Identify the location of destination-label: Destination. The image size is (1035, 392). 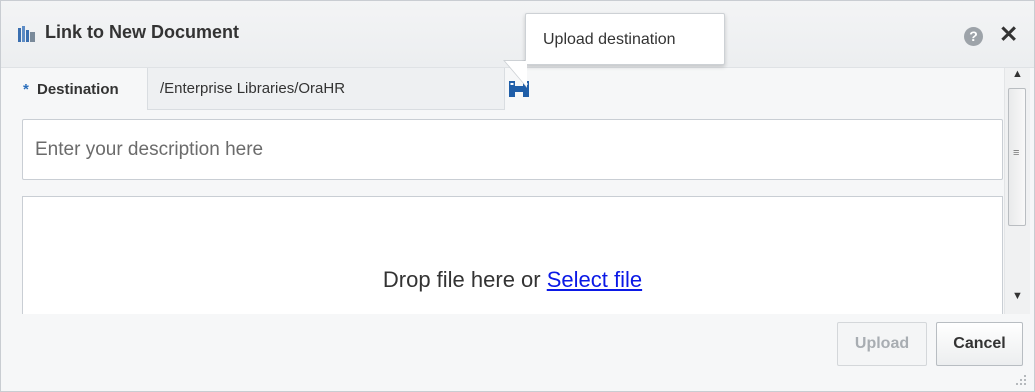
(78, 89).